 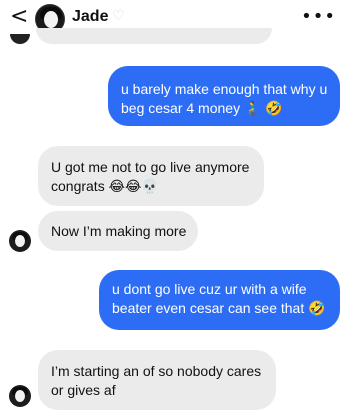 I want to click on message-bubble-incoming: Now I’m making more, so click(x=118, y=231).